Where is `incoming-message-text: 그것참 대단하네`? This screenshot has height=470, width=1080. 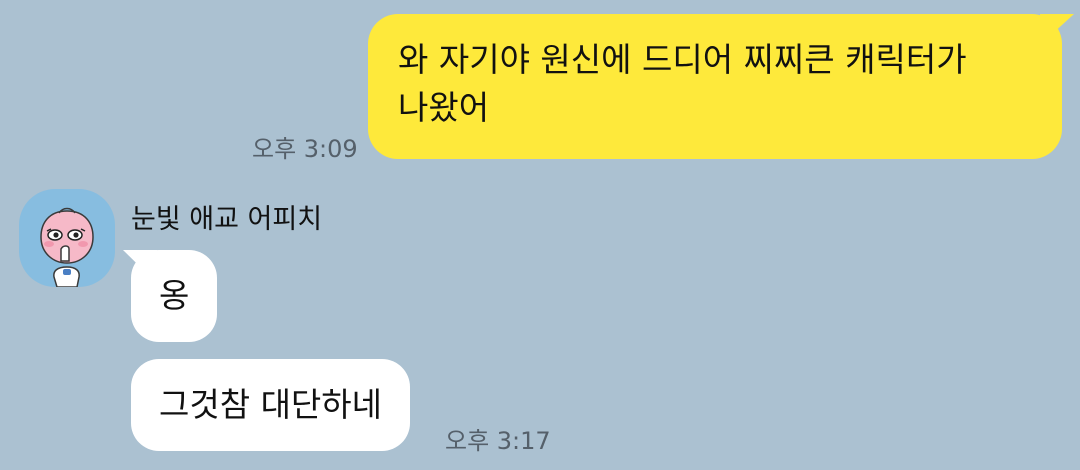 incoming-message-text: 그것참 대단하네 is located at coordinates (271, 404).